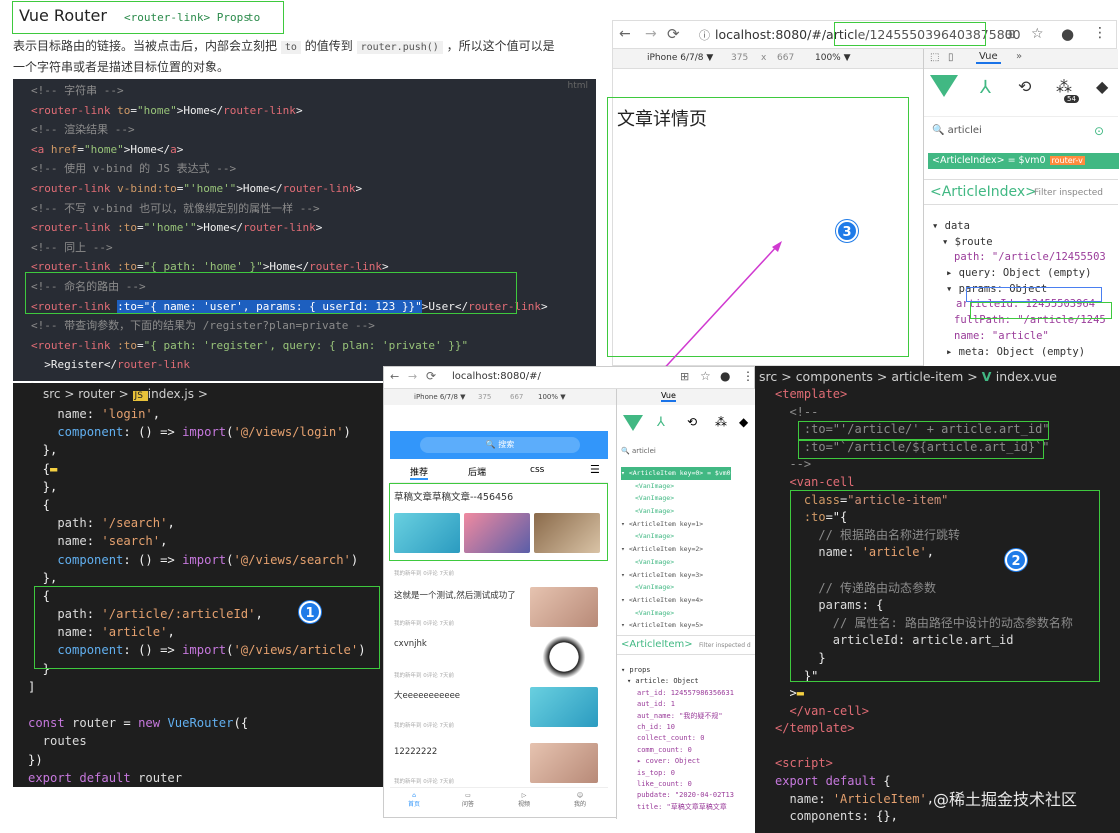 The width and height of the screenshot is (1120, 833). I want to click on tree-node: ▾ props, so click(677, 670).